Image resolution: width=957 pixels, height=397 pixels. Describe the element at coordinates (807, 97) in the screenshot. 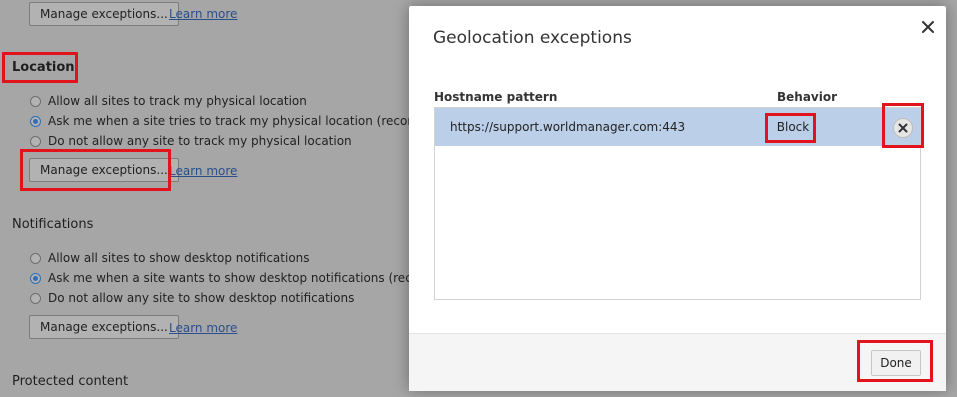

I see `behavior-column-header: Behavior` at that location.